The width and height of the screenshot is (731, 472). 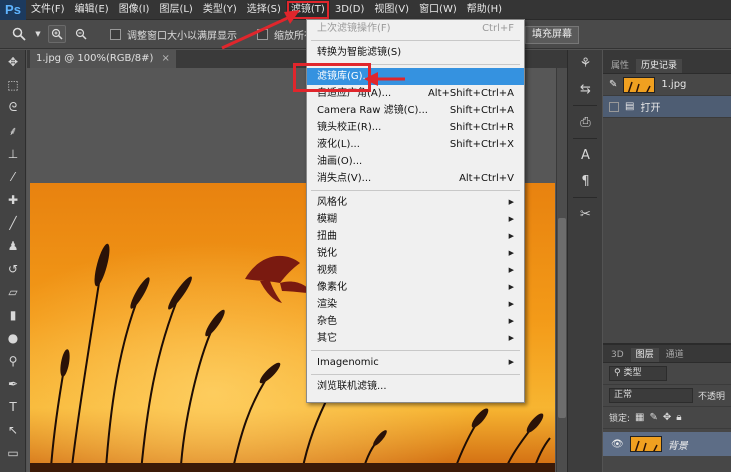 I want to click on filter-menu-item: 视频 ▶, so click(x=415, y=270).